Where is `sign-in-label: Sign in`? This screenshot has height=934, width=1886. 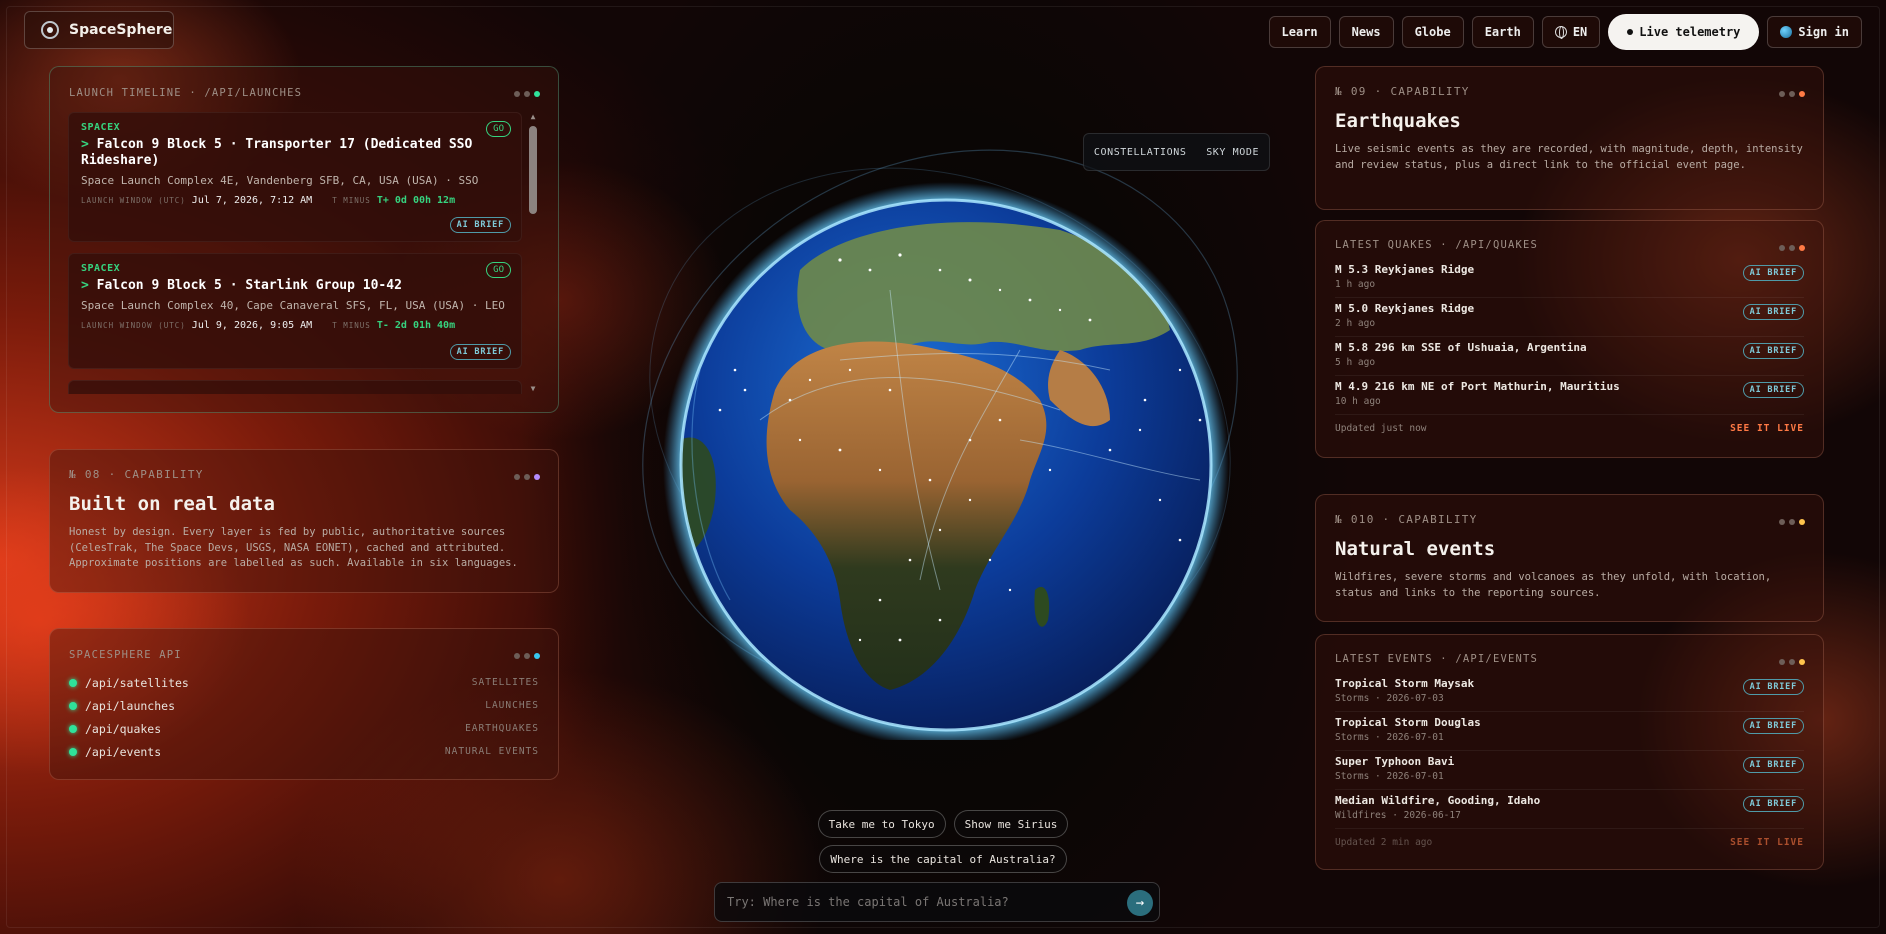 sign-in-label: Sign in is located at coordinates (1823, 32).